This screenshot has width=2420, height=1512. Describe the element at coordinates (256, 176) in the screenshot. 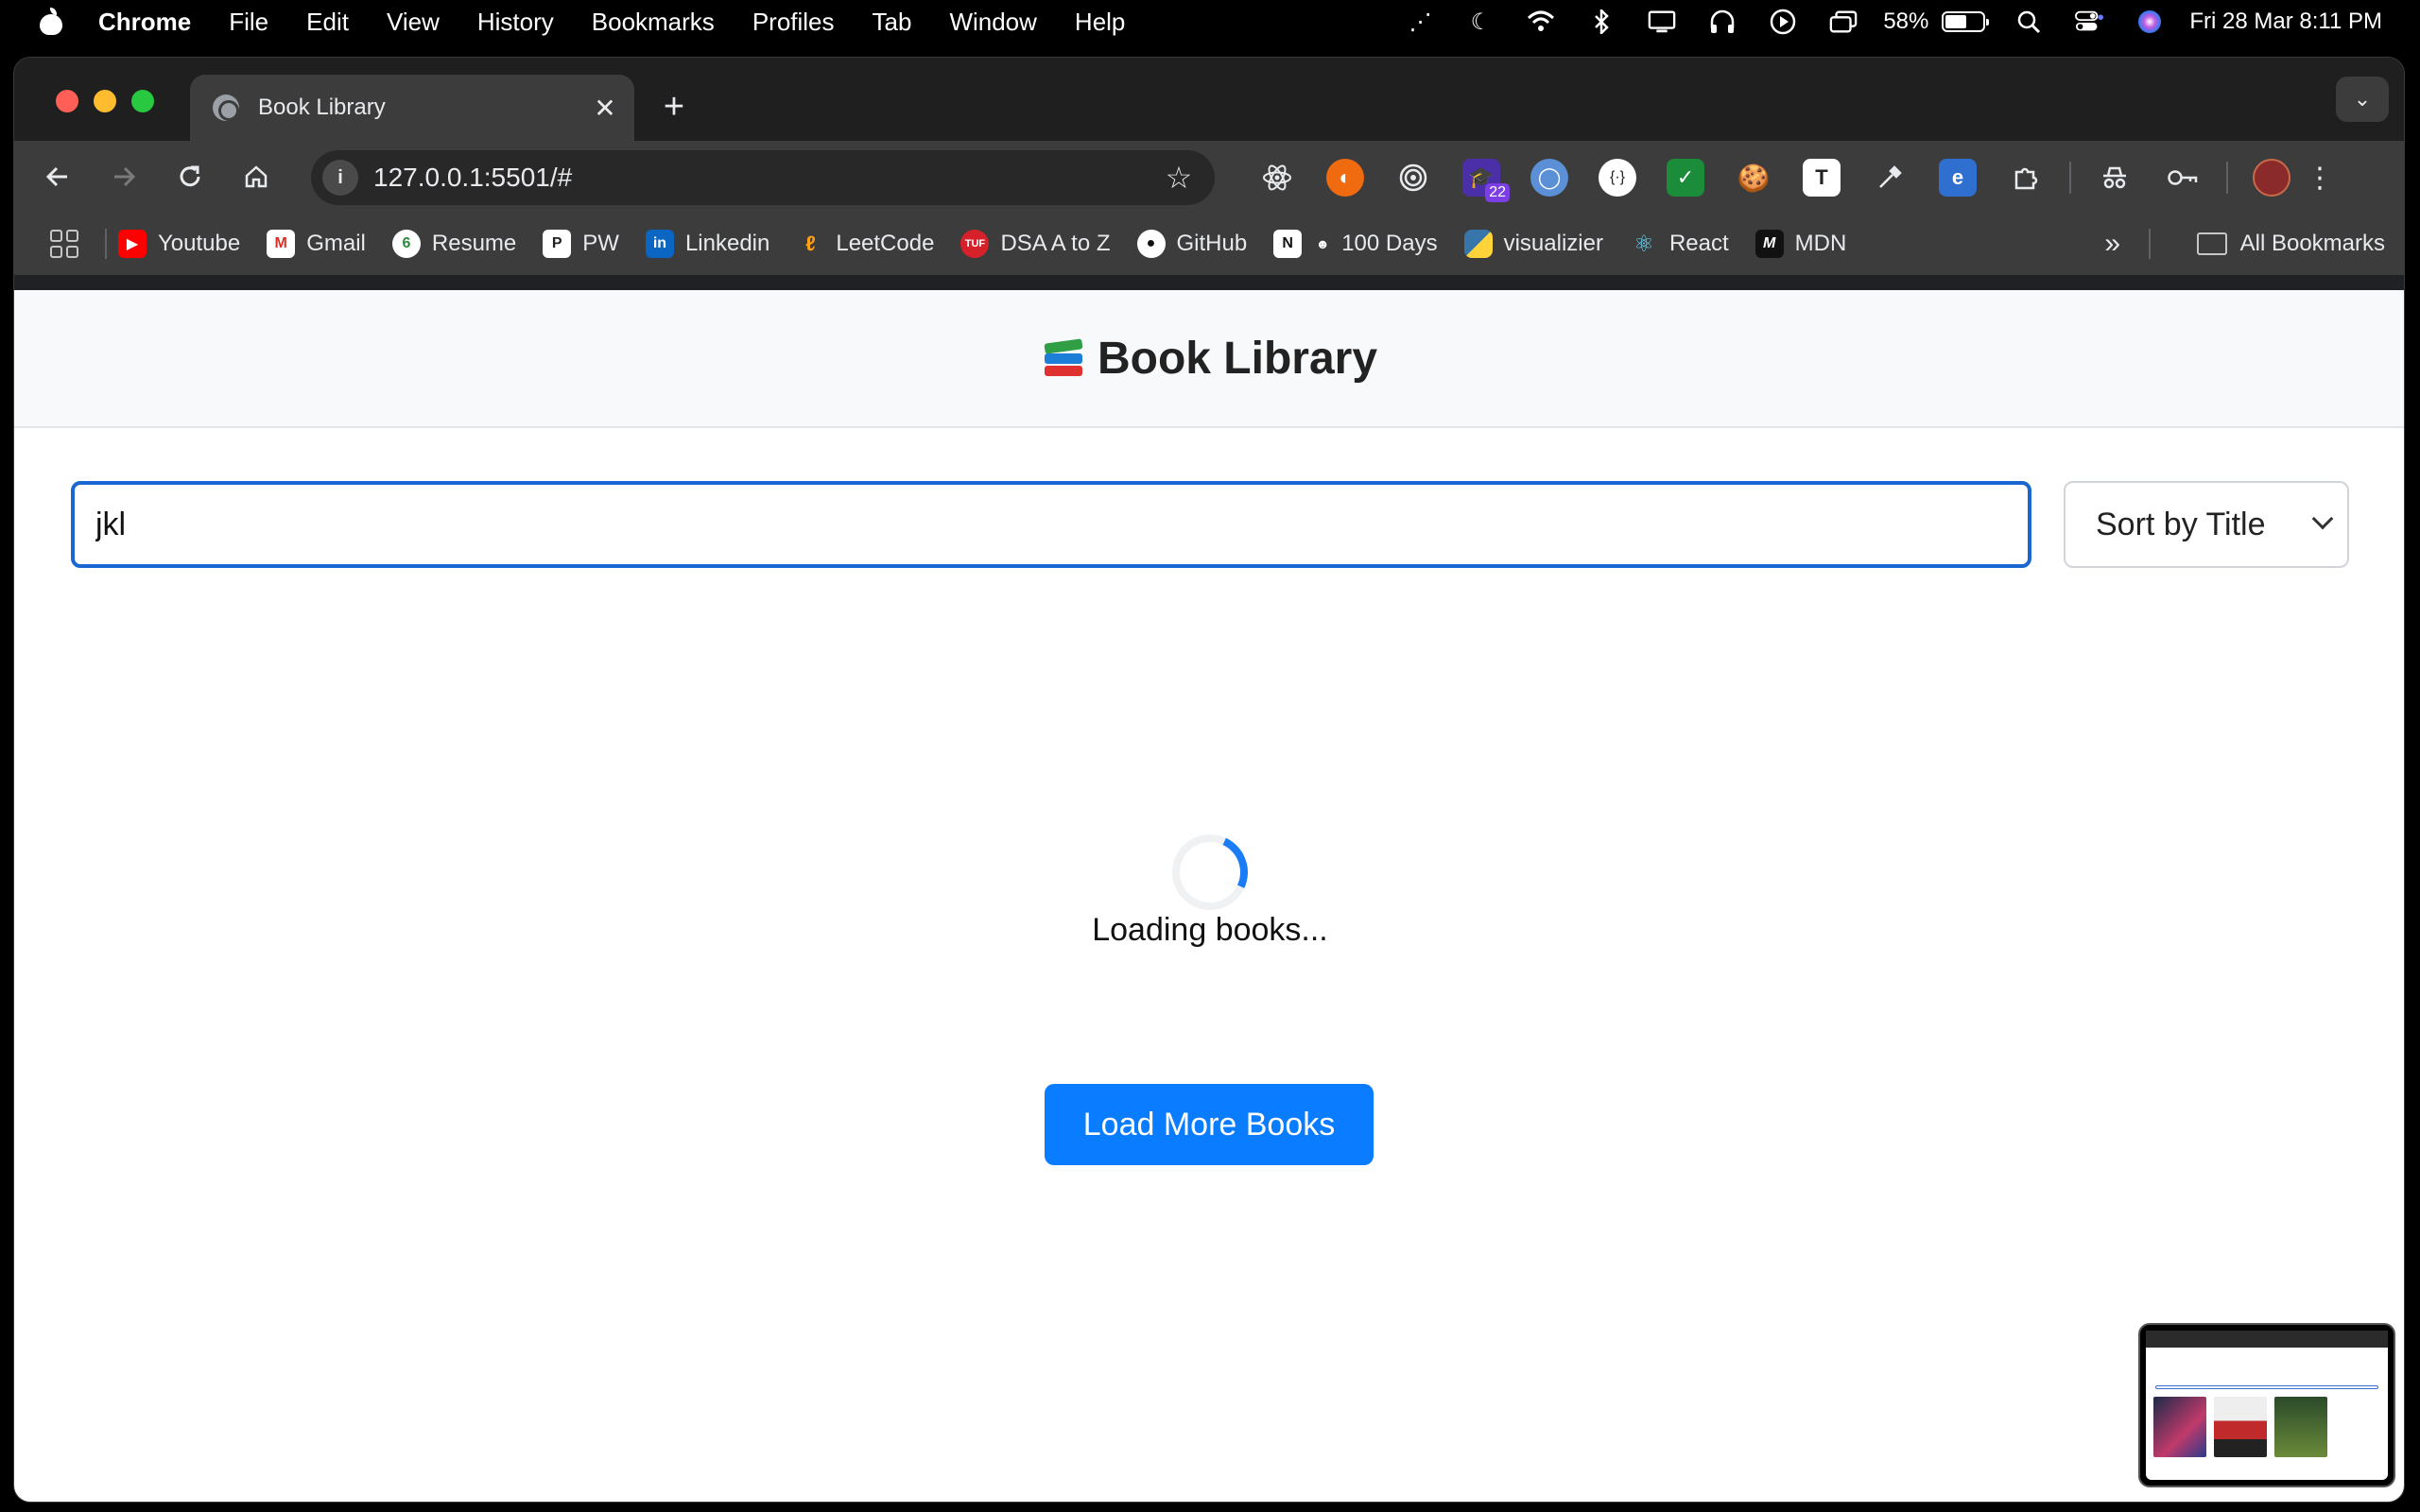

I see `home-button` at that location.